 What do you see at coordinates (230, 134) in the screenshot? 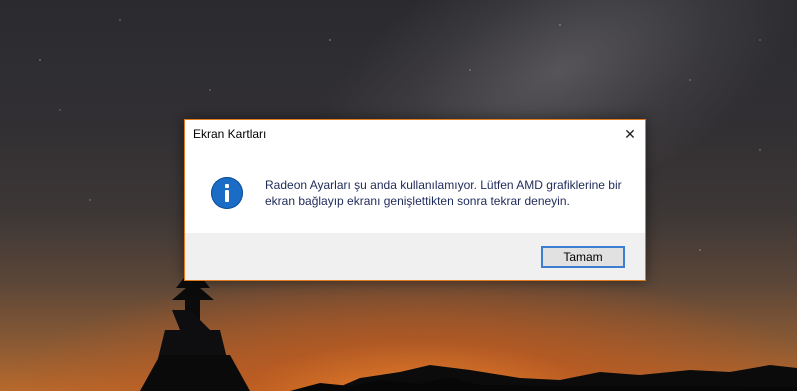
I see `dialog-title: Ekran Kartları` at bounding box center [230, 134].